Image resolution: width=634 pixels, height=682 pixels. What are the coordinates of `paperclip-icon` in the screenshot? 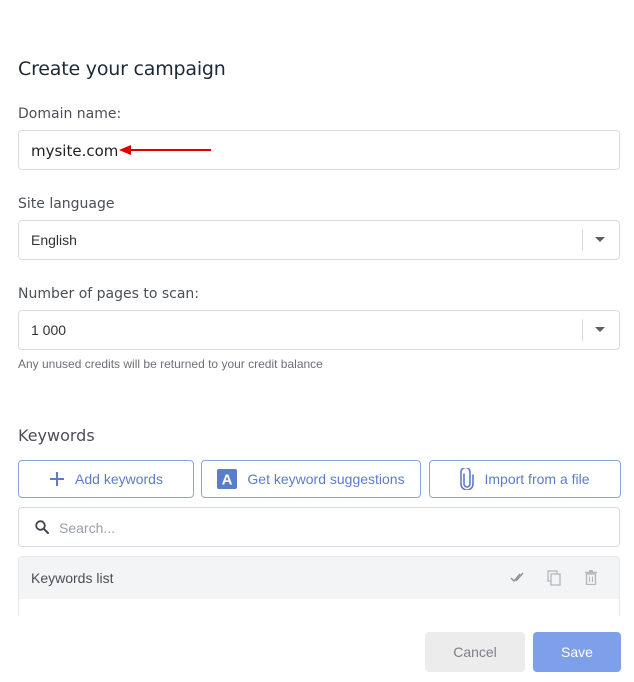 It's located at (467, 479).